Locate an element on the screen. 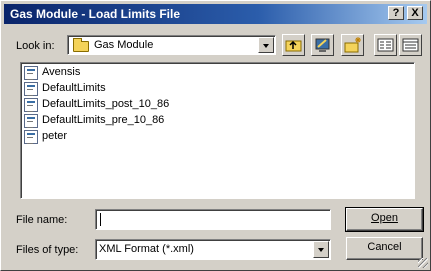 This screenshot has width=431, height=271. file-name: DefaultLimits is located at coordinates (74, 88).